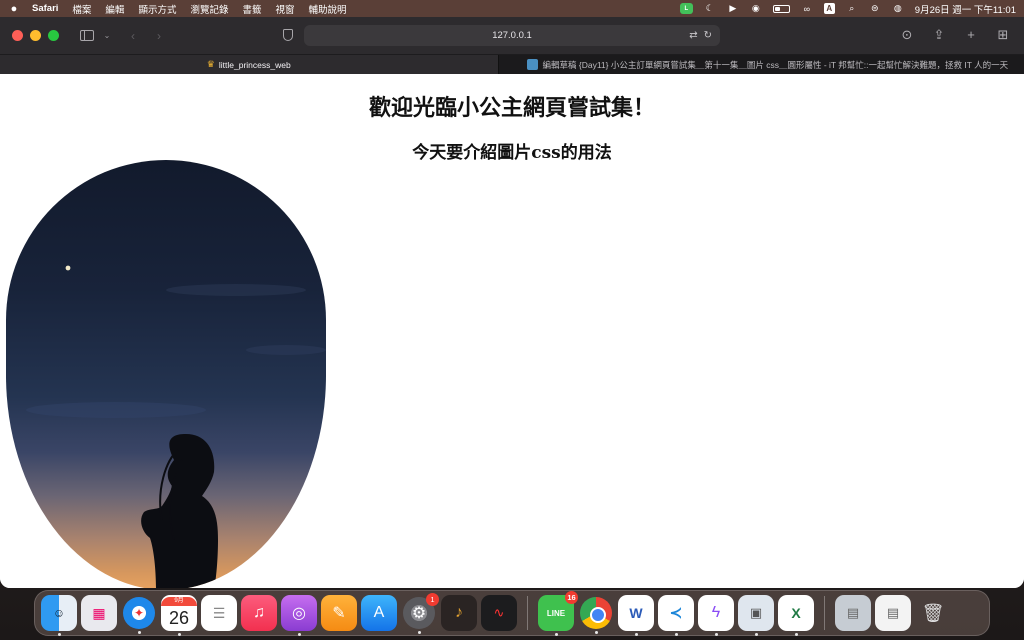 This screenshot has width=1024, height=640. Describe the element at coordinates (733, 8) in the screenshot. I see `play-icon: ▶` at that location.